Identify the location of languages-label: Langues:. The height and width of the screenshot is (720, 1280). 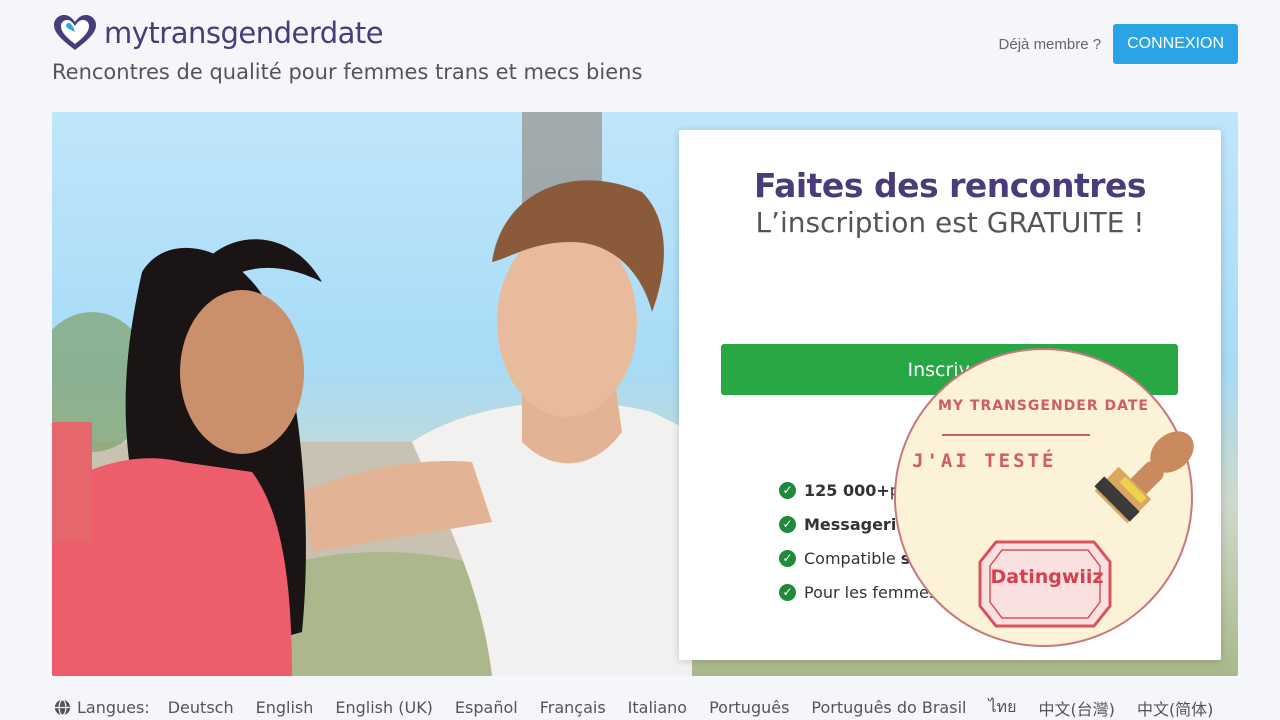
(113, 707).